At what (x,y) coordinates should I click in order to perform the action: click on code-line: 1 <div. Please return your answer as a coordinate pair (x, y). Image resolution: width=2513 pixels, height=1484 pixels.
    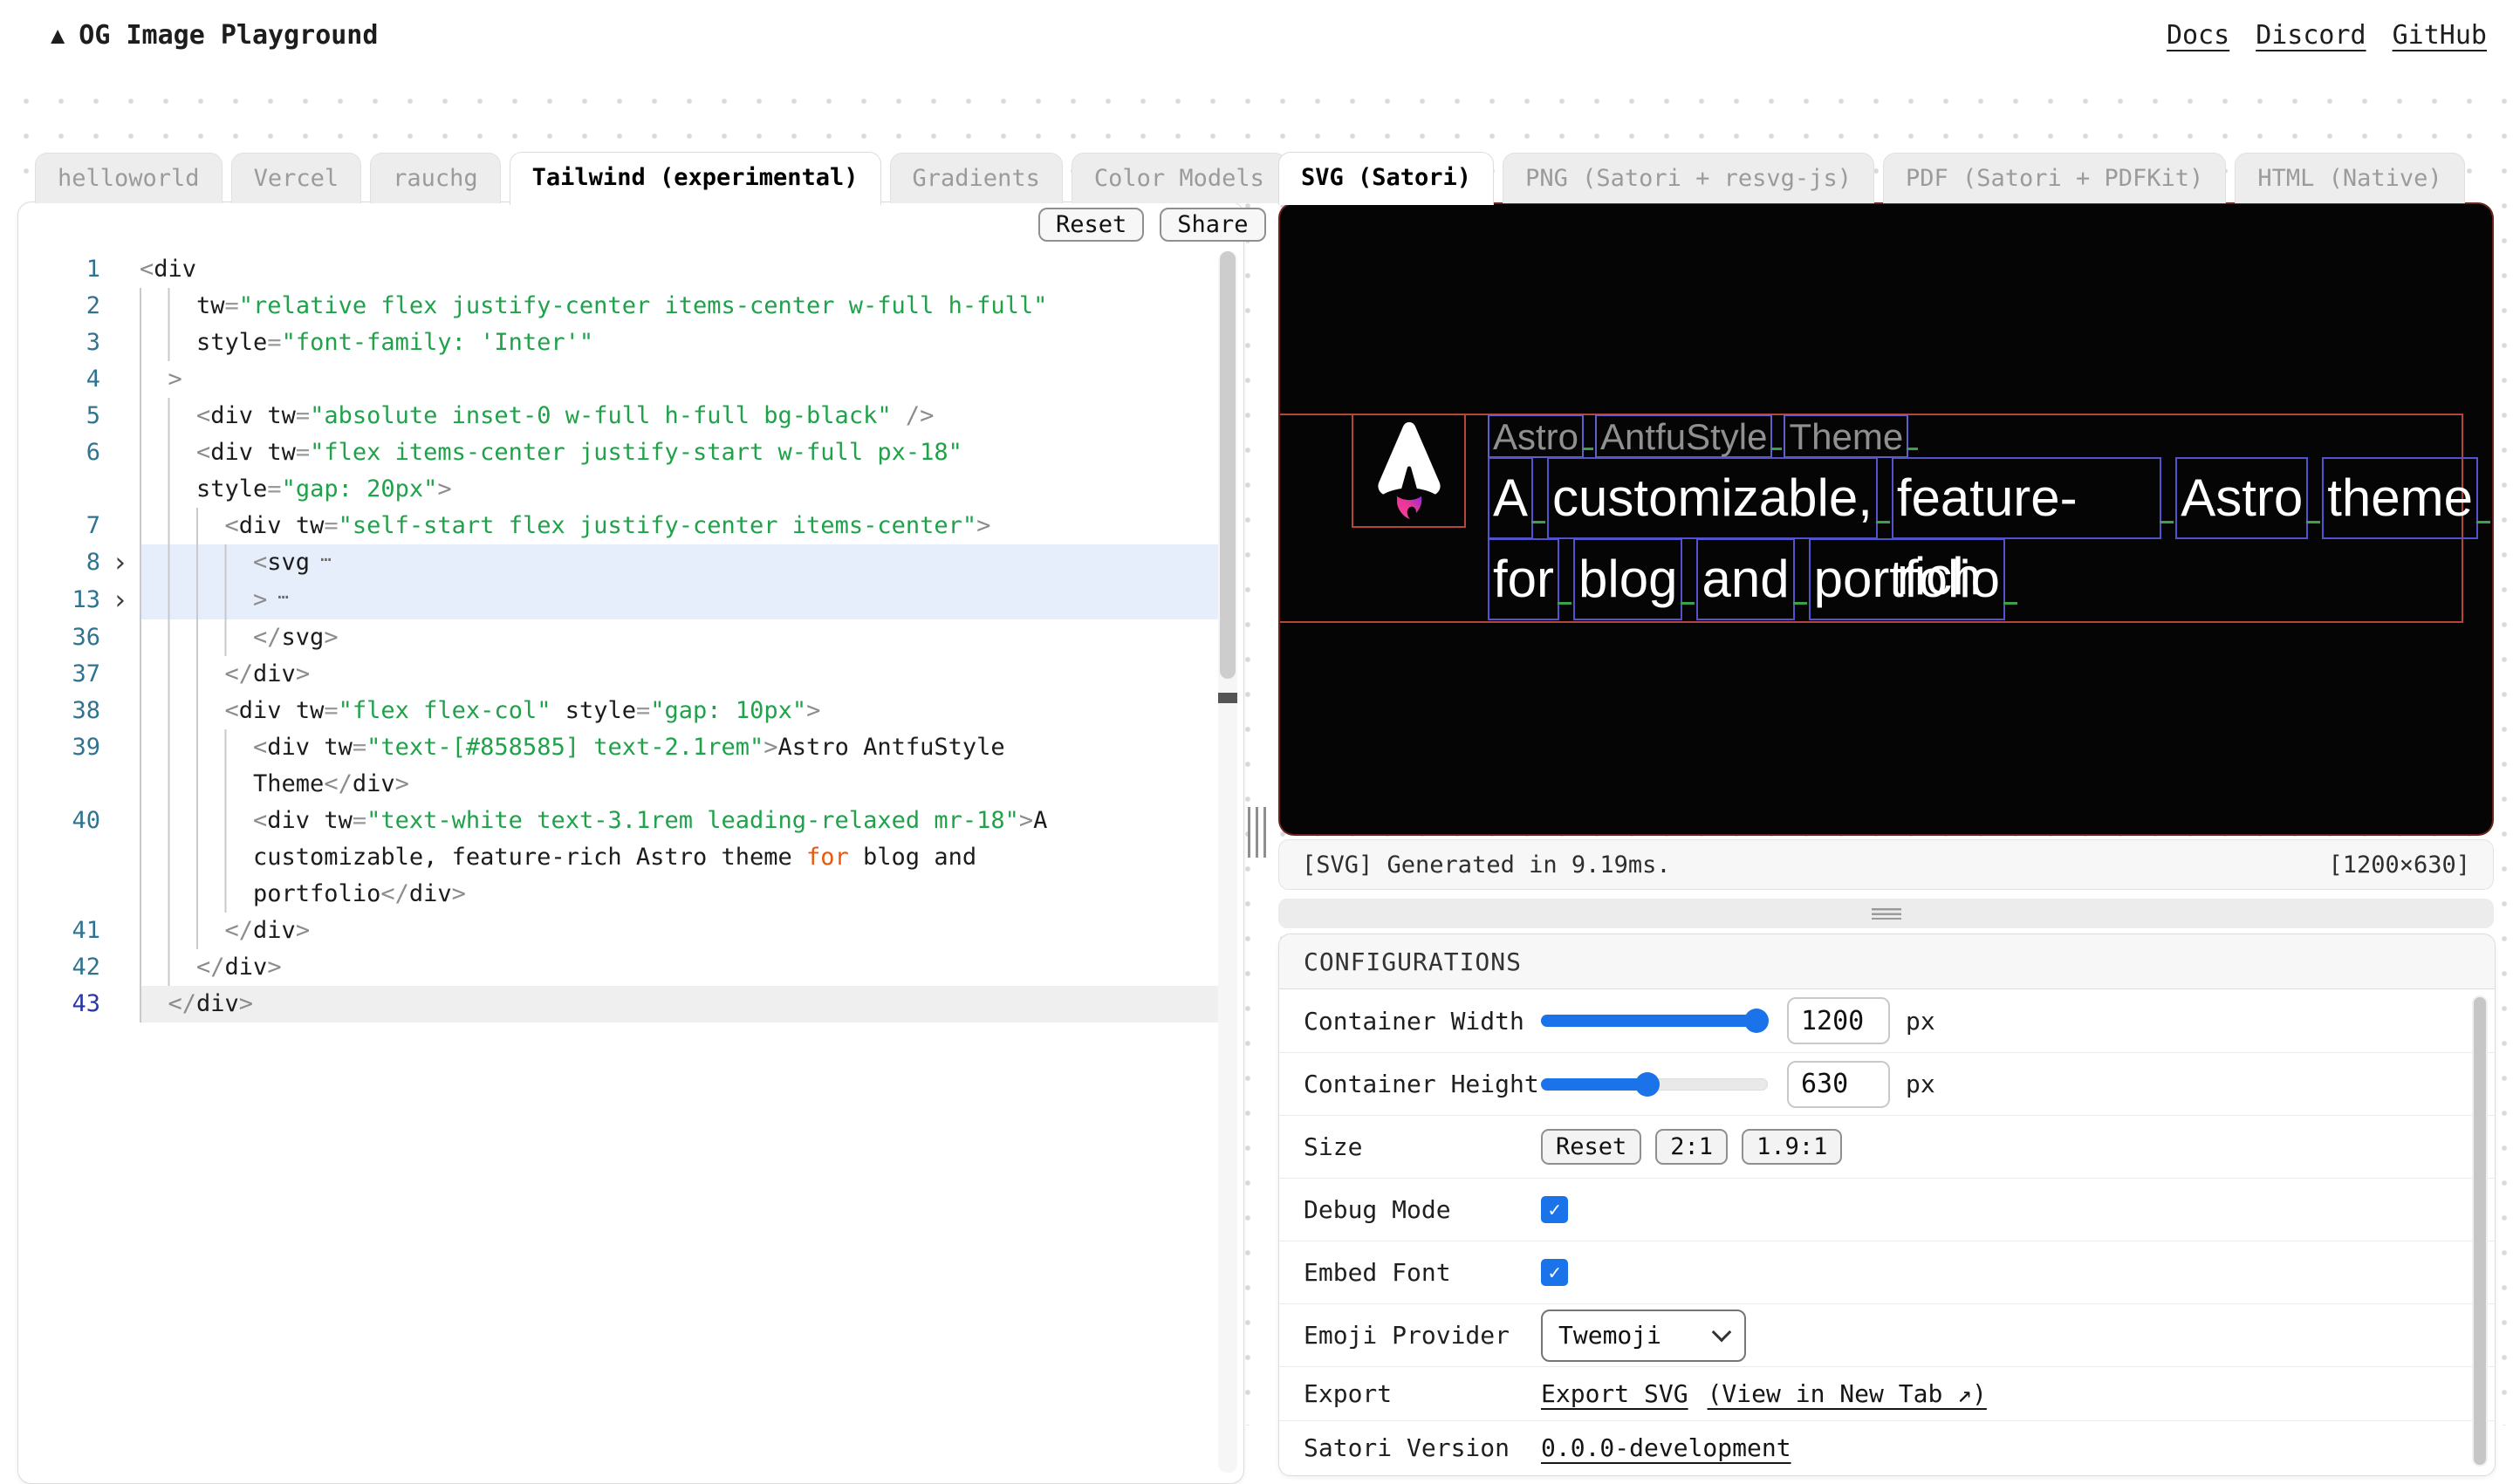
    Looking at the image, I should click on (618, 269).